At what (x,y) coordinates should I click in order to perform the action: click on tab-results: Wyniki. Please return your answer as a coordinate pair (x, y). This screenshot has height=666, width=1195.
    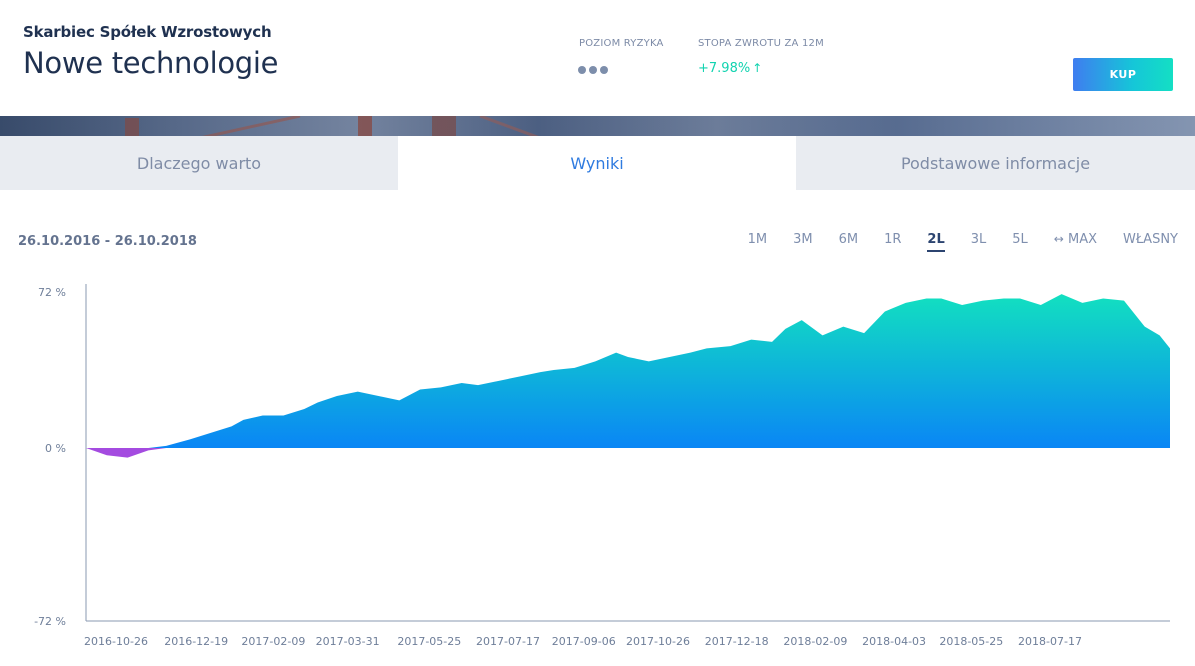
    Looking at the image, I should click on (597, 163).